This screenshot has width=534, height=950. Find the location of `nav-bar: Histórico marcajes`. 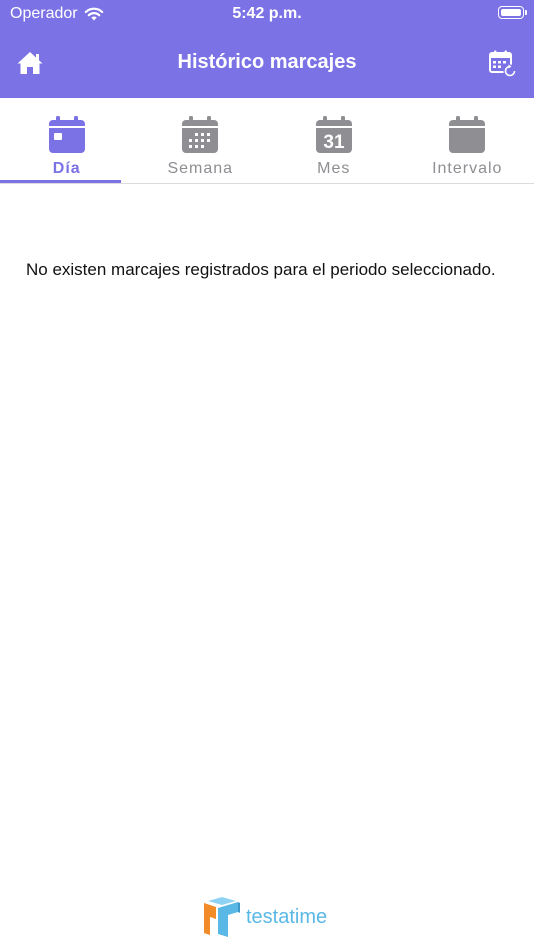

nav-bar: Histórico marcajes is located at coordinates (267, 63).